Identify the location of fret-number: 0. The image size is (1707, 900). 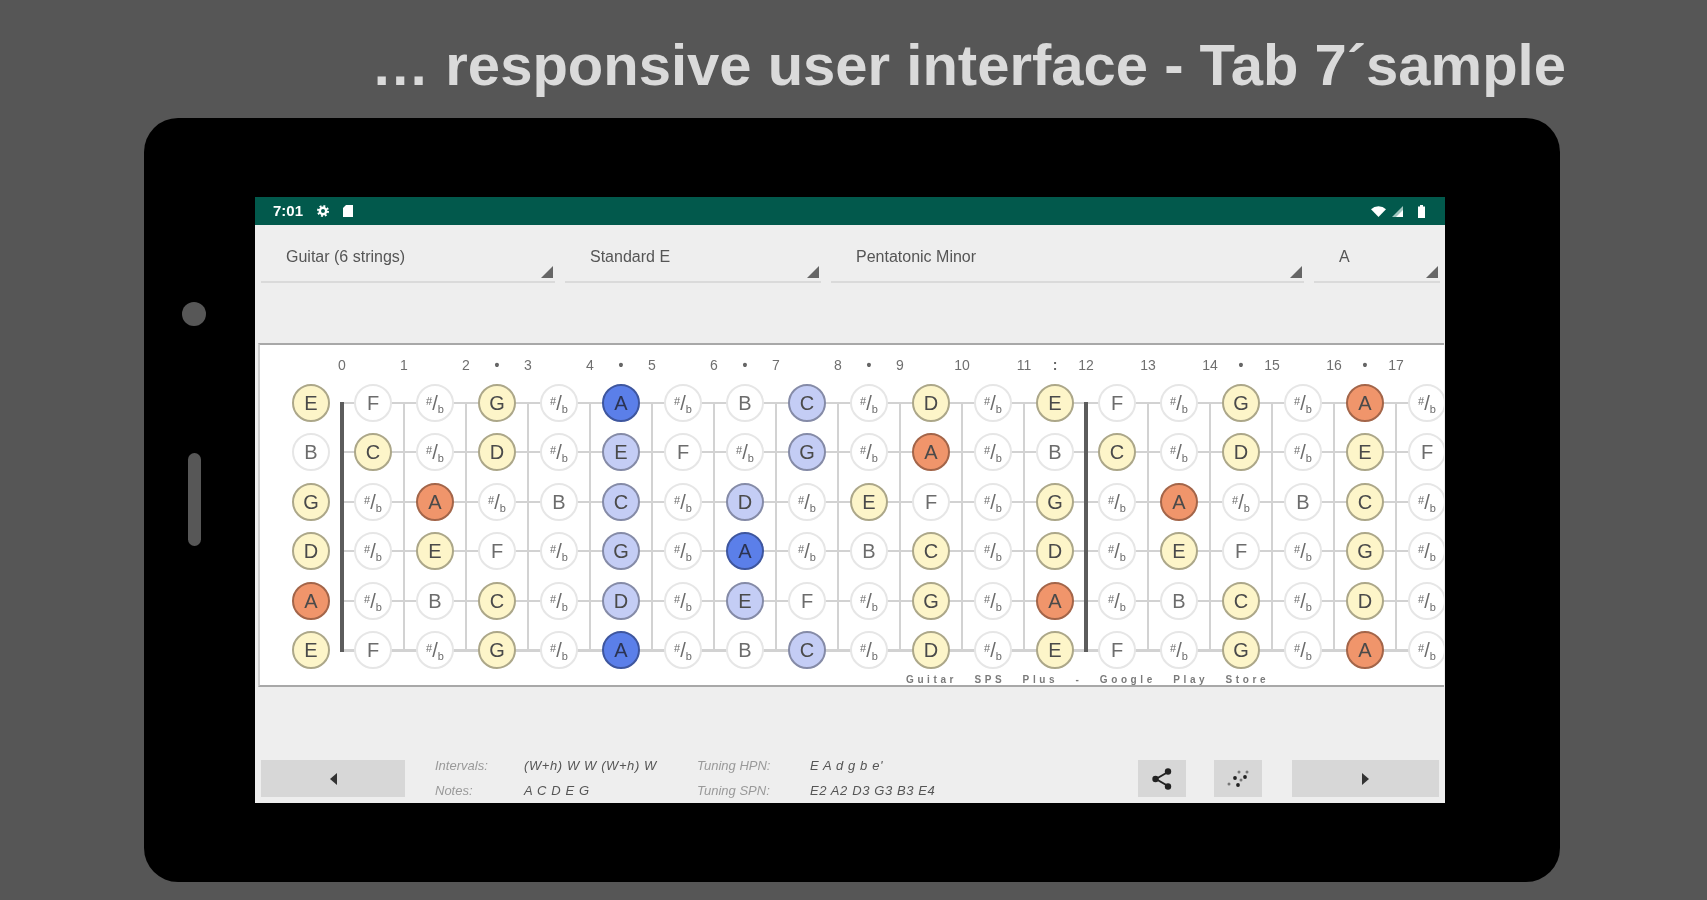
(342, 365).